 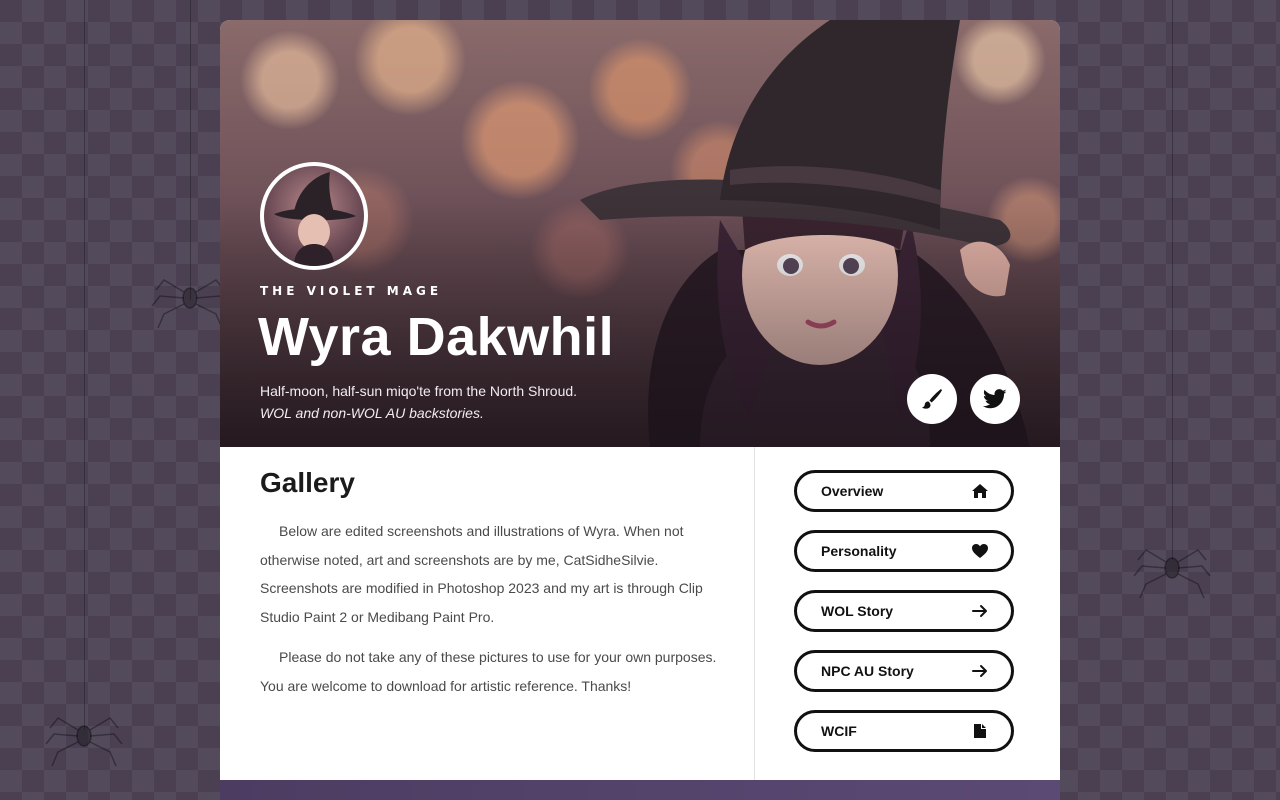 I want to click on nav-wol-story-button: WOL Story, so click(x=904, y=611).